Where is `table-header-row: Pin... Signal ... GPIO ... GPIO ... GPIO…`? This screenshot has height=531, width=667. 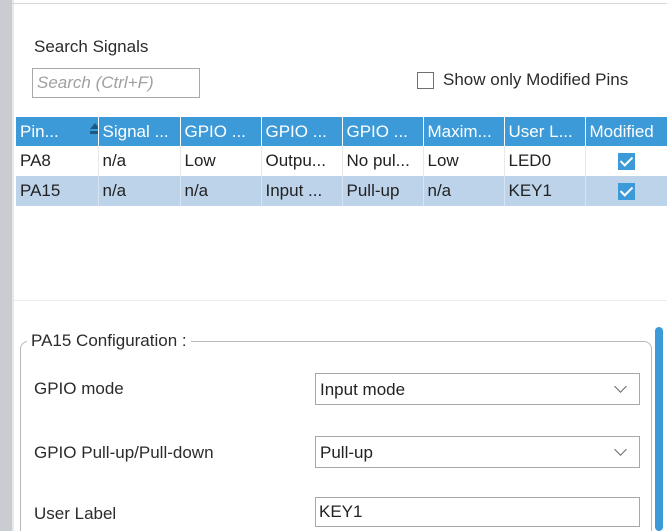
table-header-row: Pin... Signal ... GPIO ... GPIO ... GPIO… is located at coordinates (341, 131).